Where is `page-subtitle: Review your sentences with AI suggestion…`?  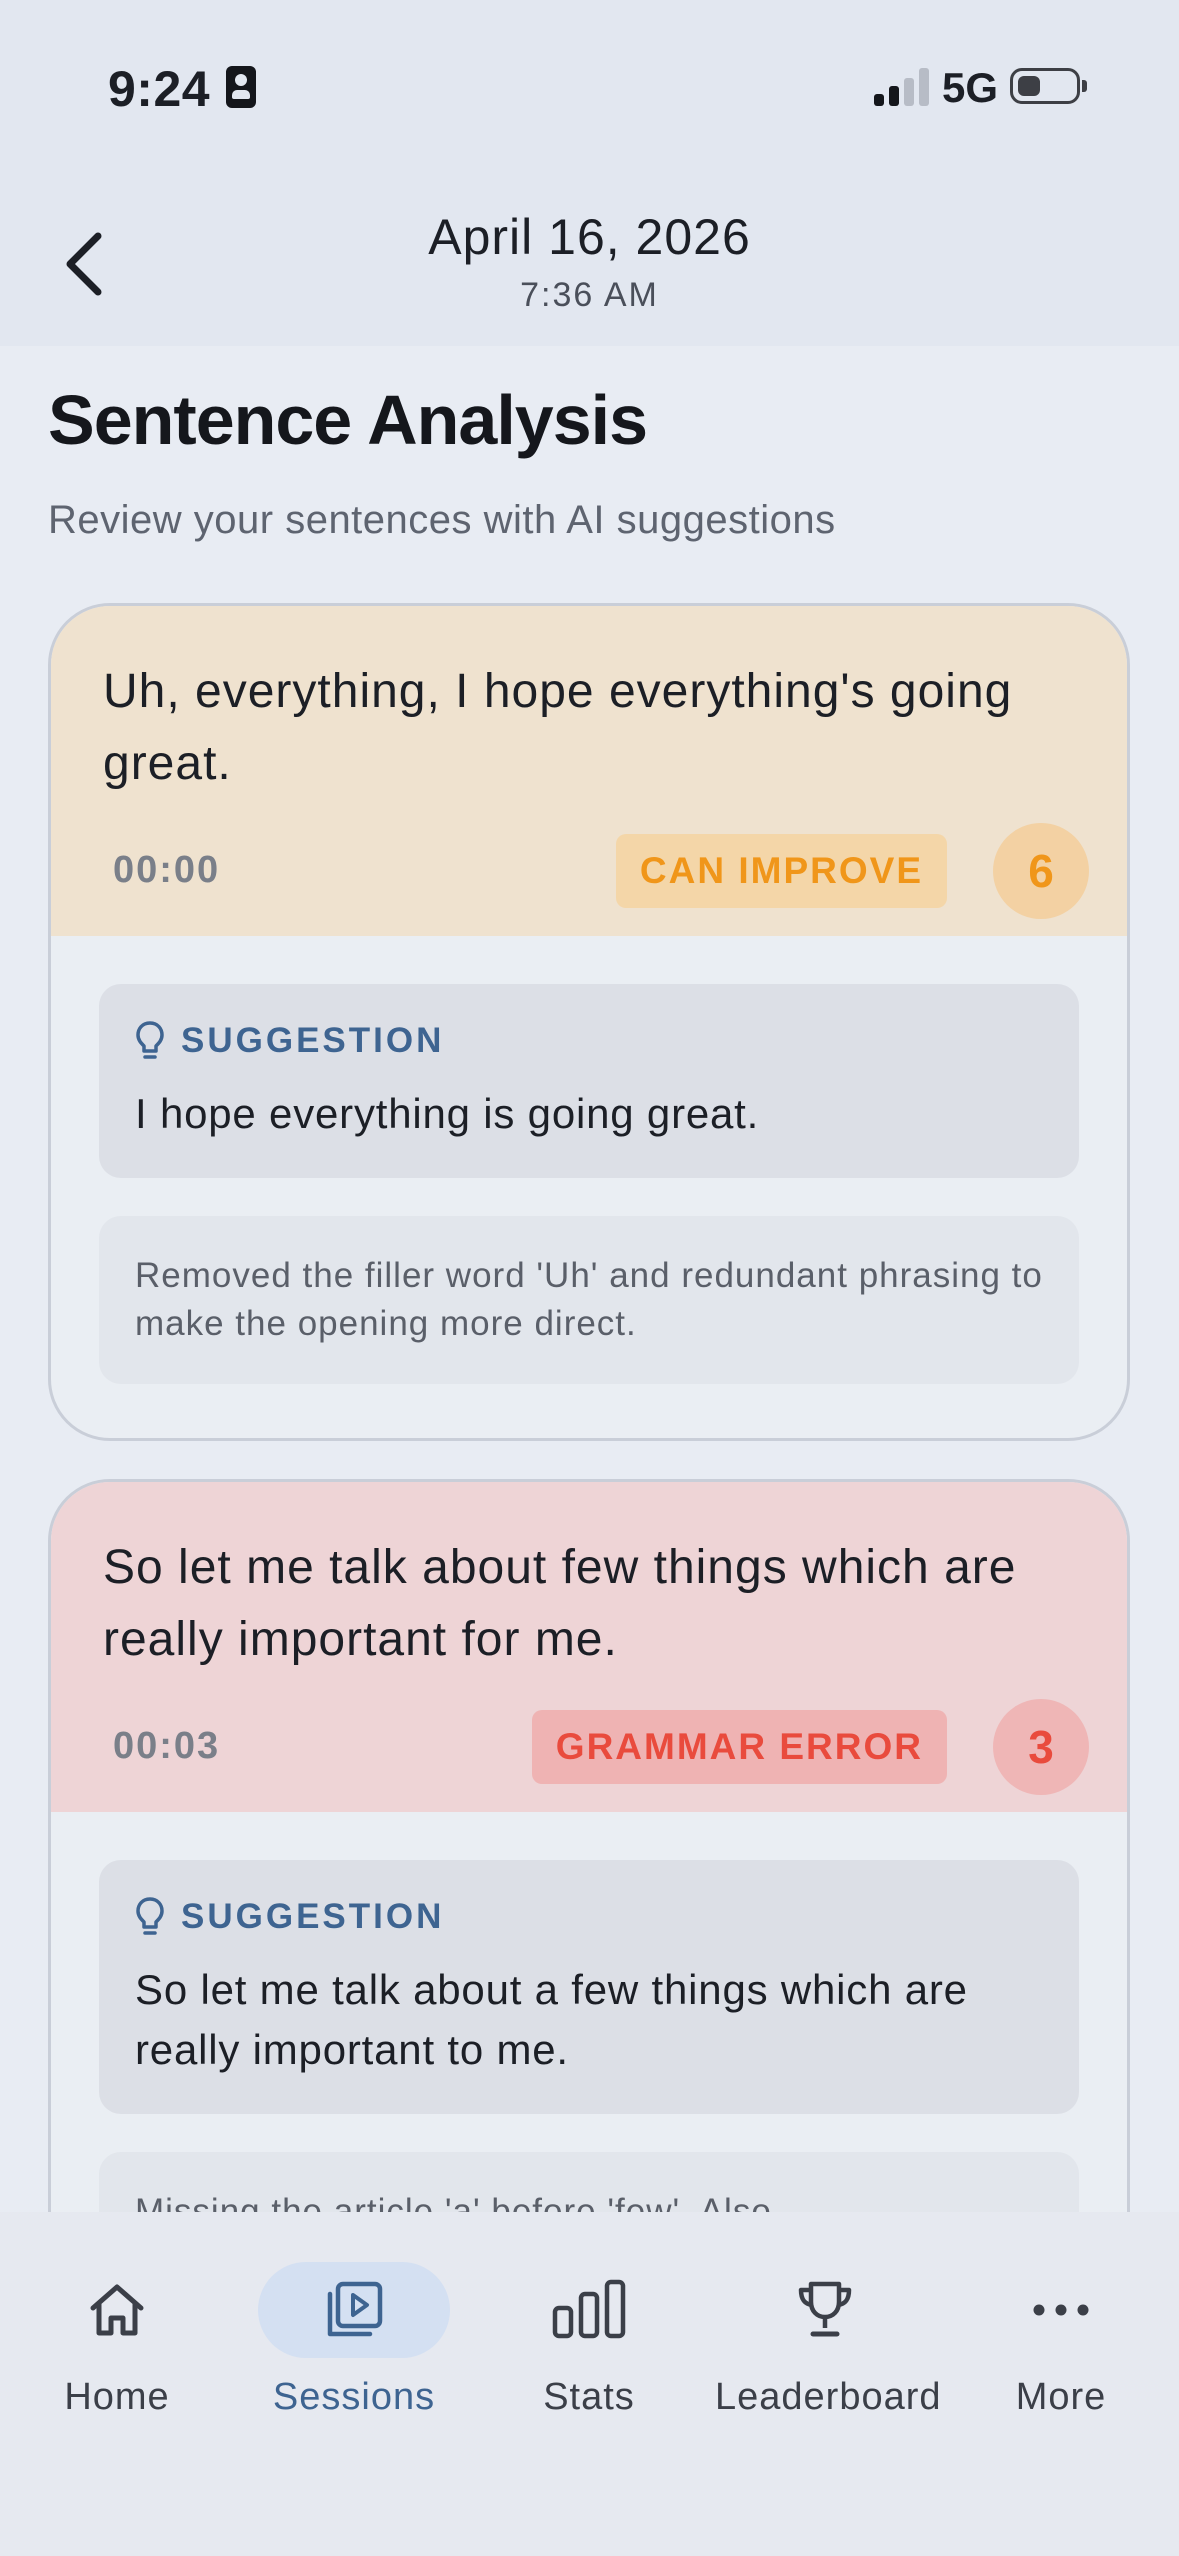
page-subtitle: Review your sentences with AI suggestion… is located at coordinates (442, 520).